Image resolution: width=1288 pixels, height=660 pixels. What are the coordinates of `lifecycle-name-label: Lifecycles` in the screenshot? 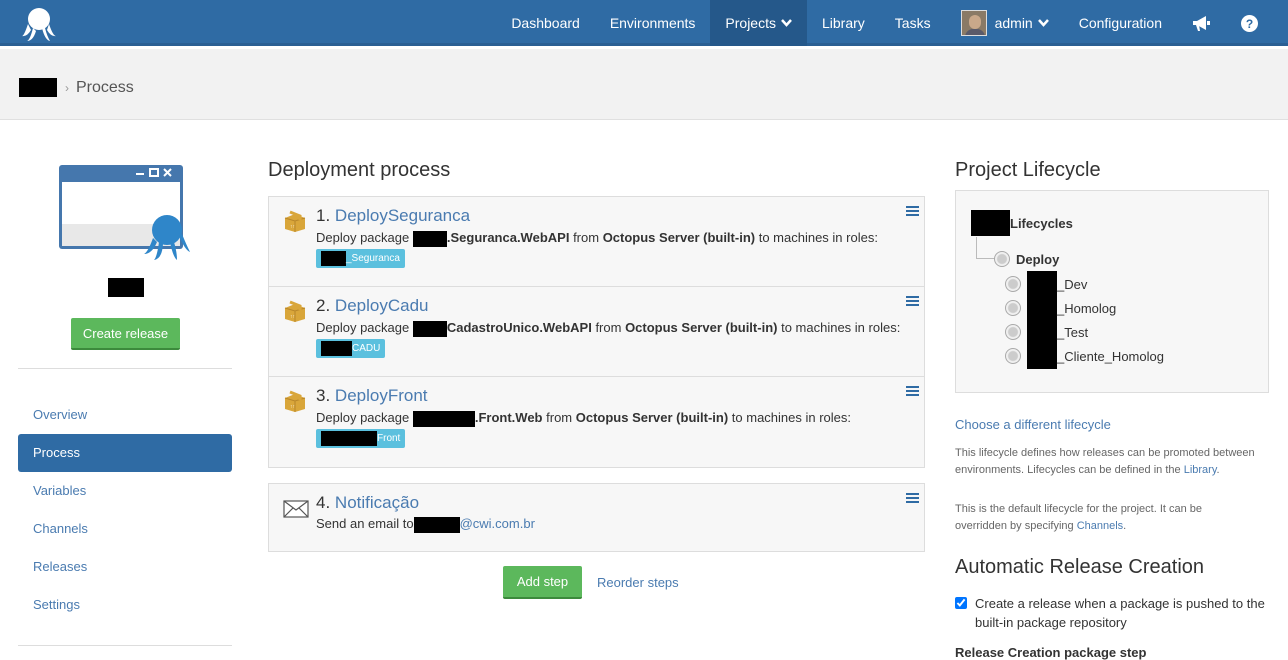 It's located at (1041, 223).